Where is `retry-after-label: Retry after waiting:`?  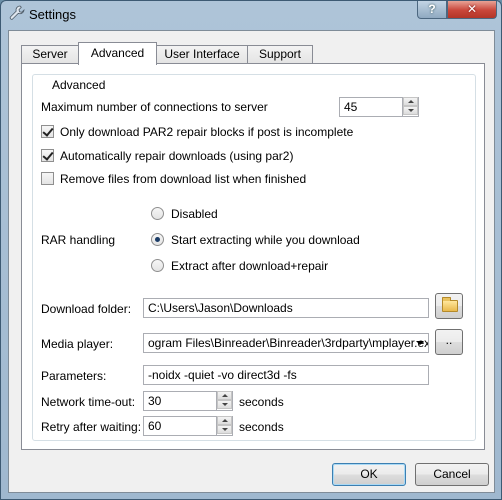
retry-after-label: Retry after waiting: is located at coordinates (91, 427).